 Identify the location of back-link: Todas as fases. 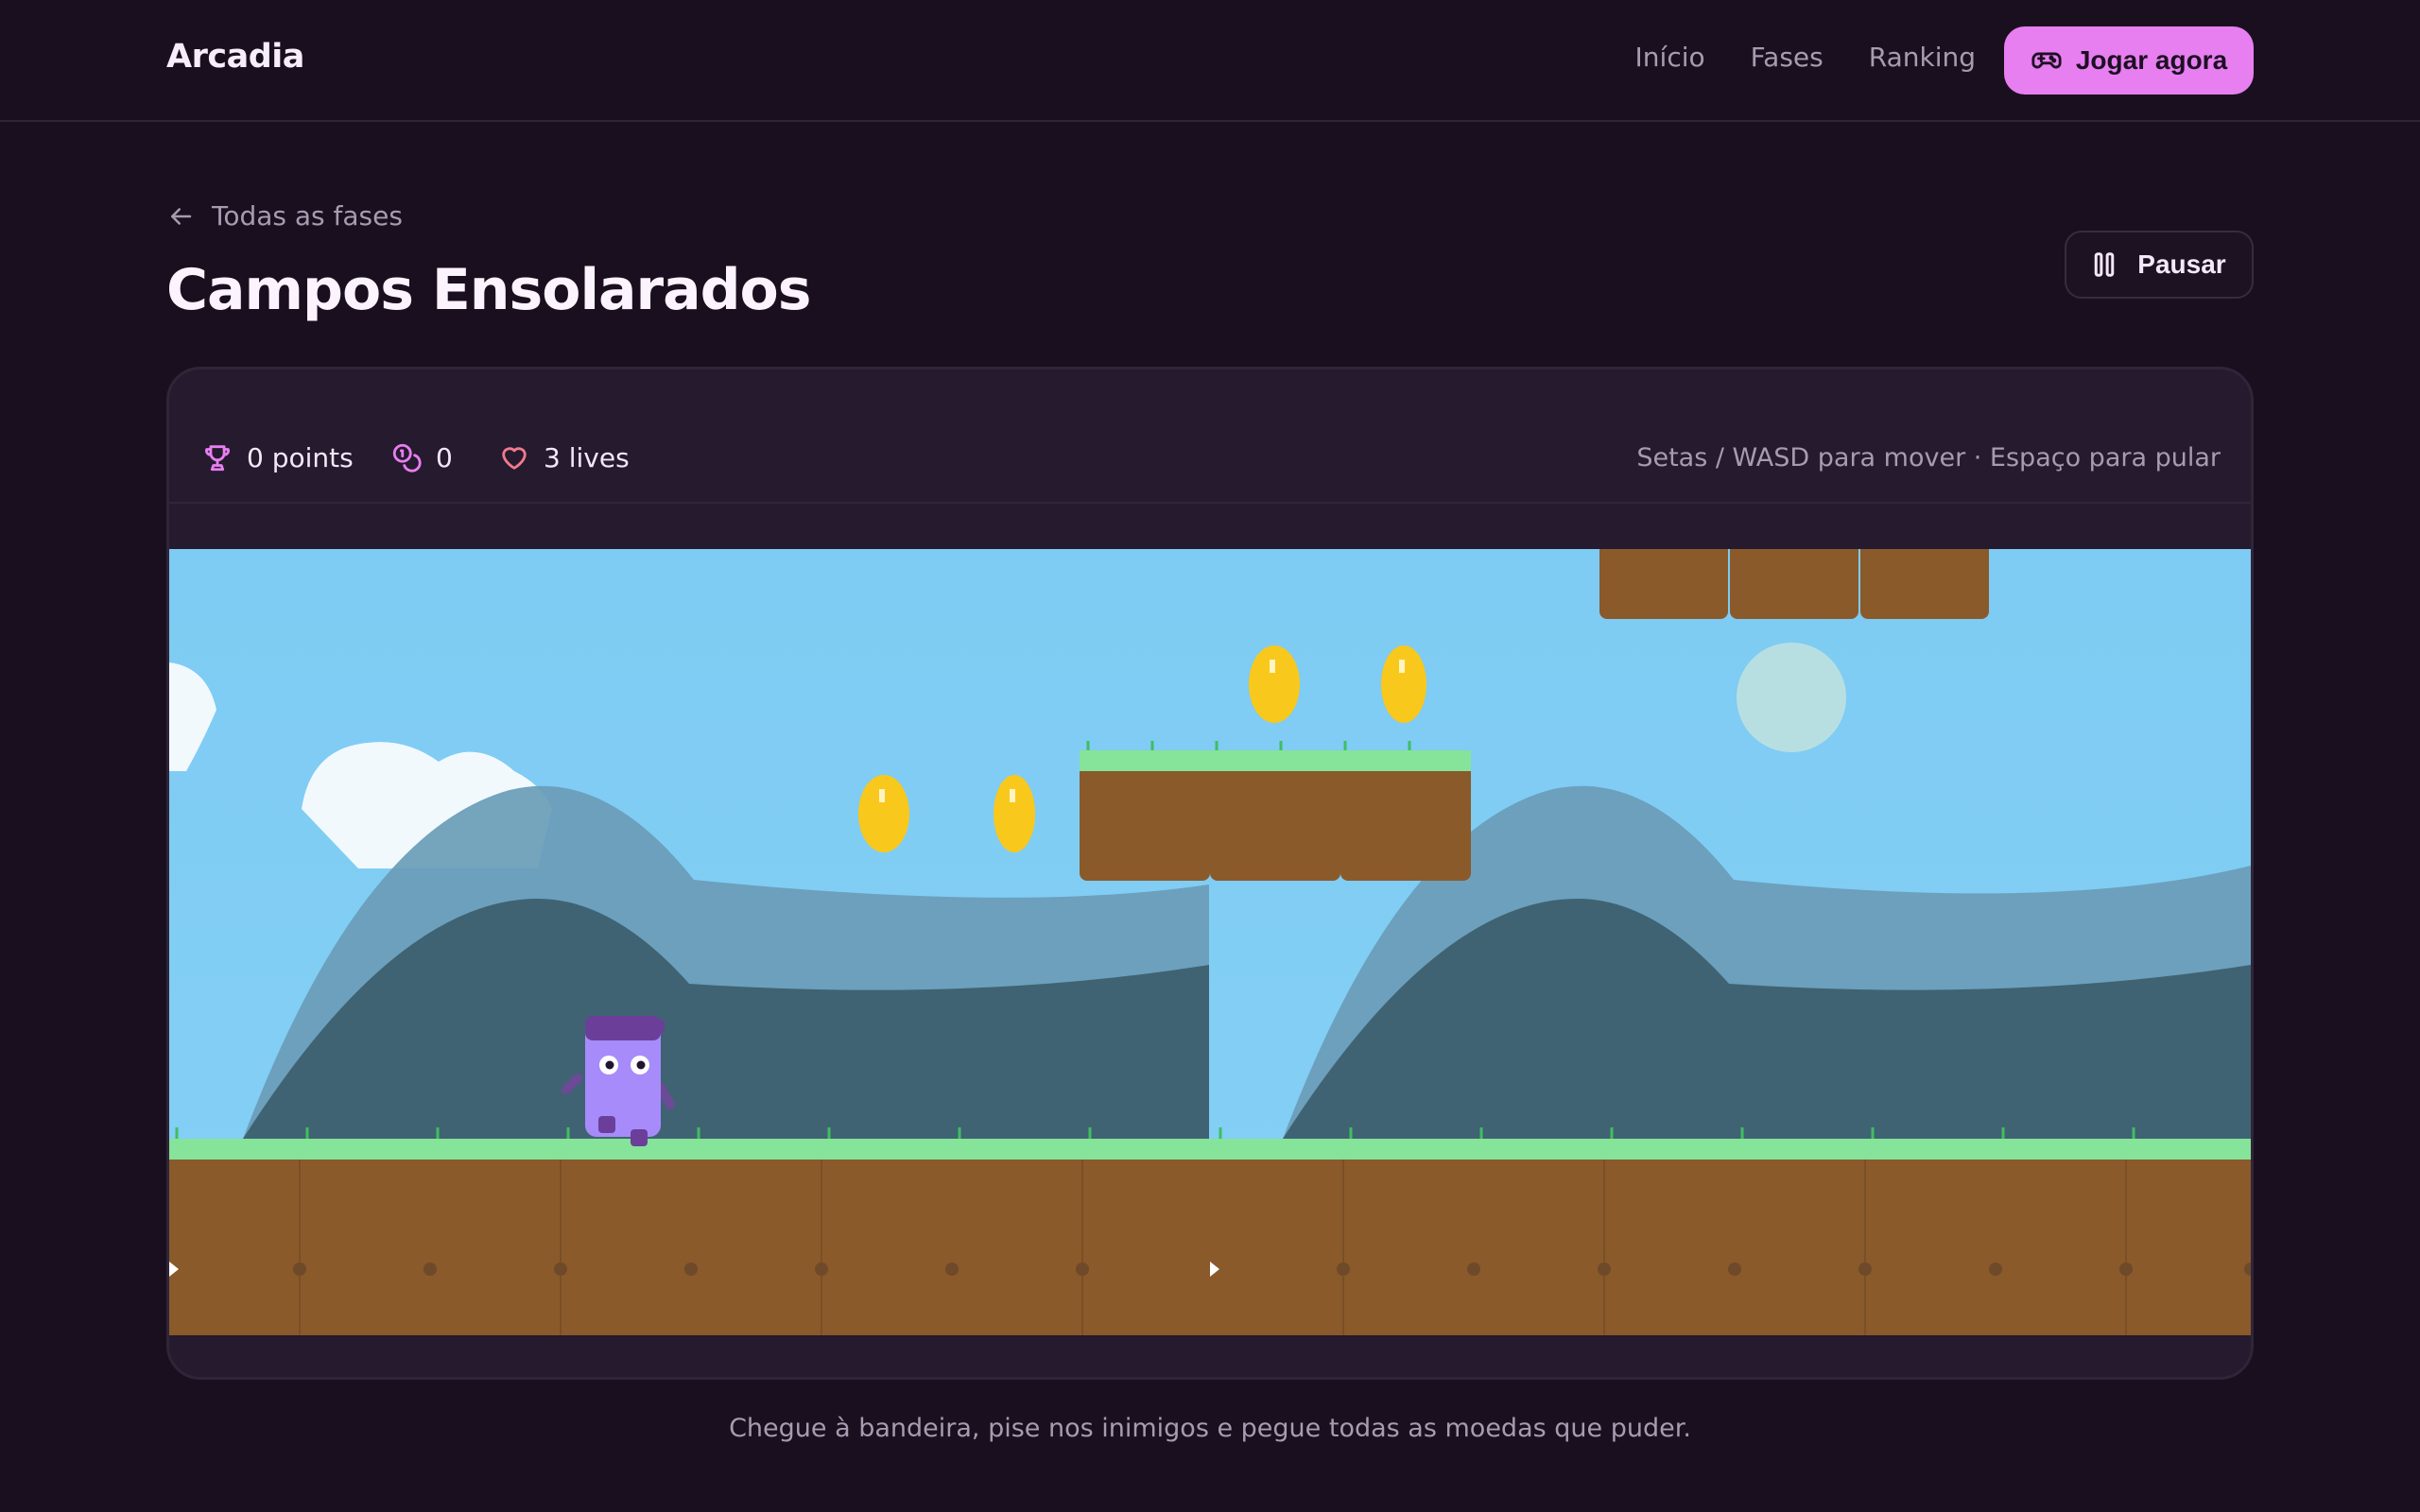
(284, 216).